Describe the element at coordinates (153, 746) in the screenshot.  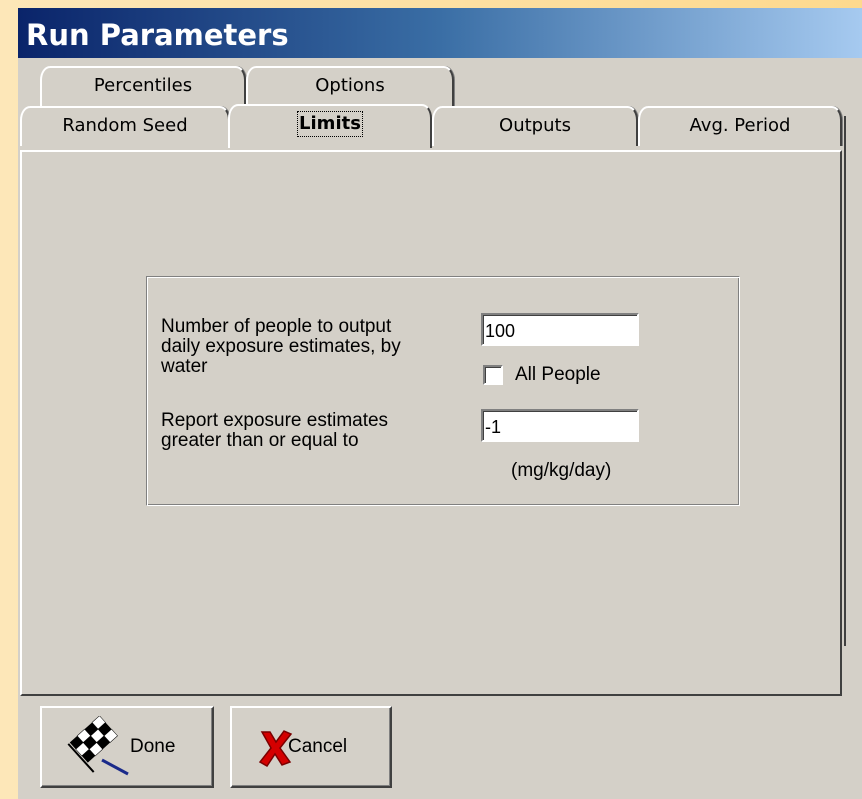
I see `done-button-label: Done` at that location.